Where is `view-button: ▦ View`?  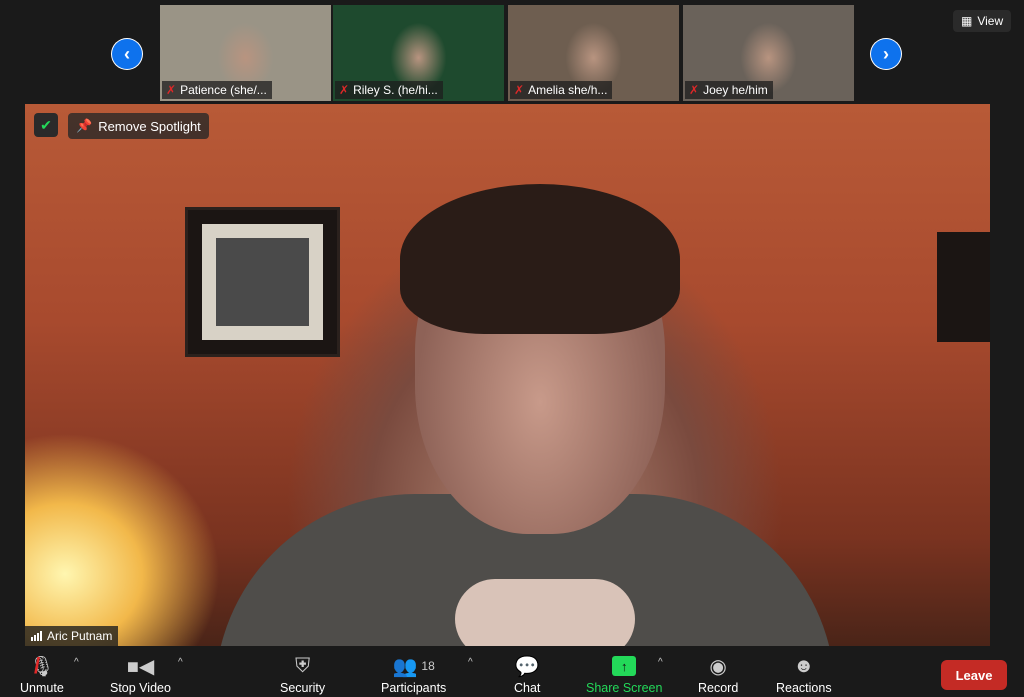 view-button: ▦ View is located at coordinates (982, 21).